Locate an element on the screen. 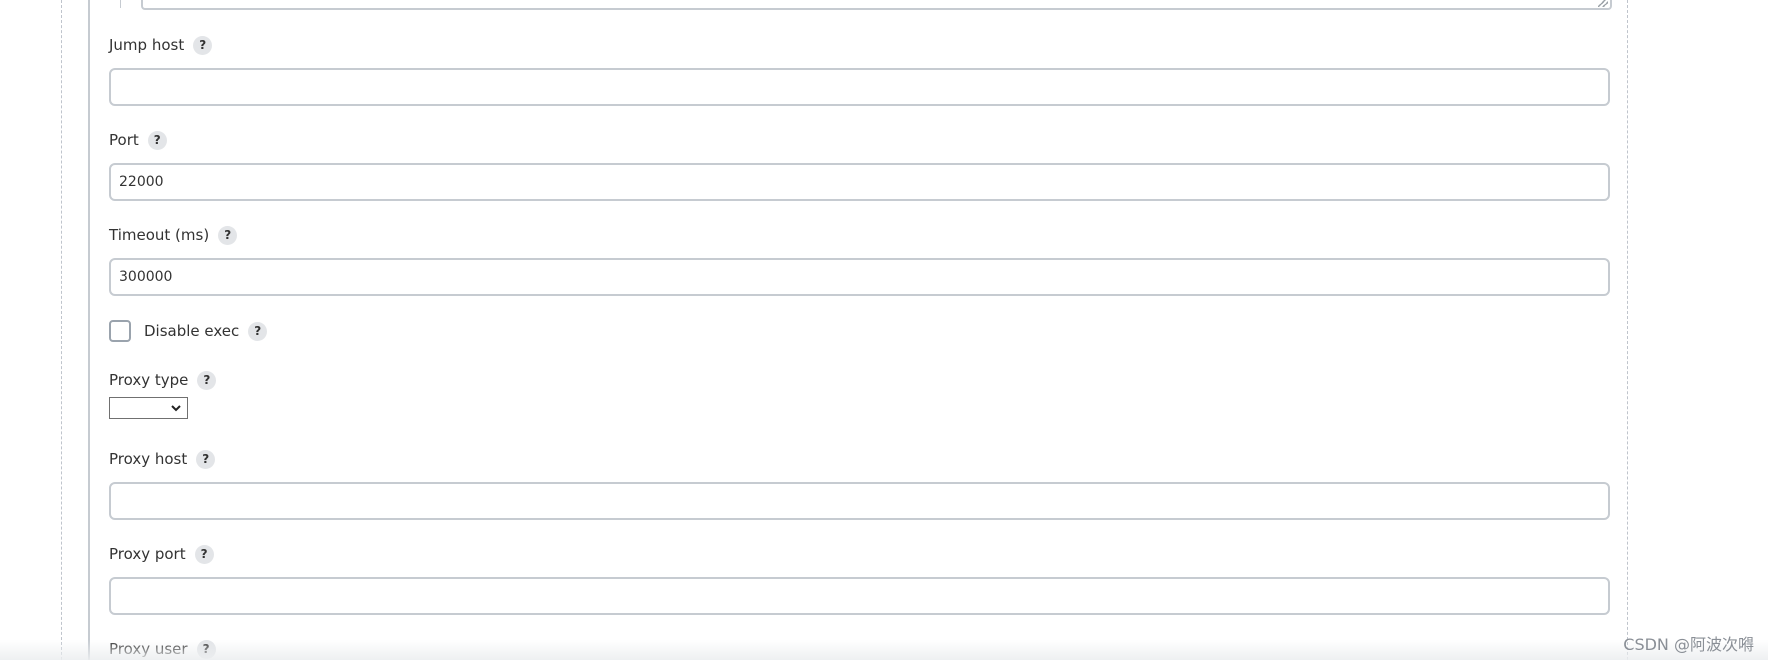  disable-exec-label: Disable exec is located at coordinates (191, 331).